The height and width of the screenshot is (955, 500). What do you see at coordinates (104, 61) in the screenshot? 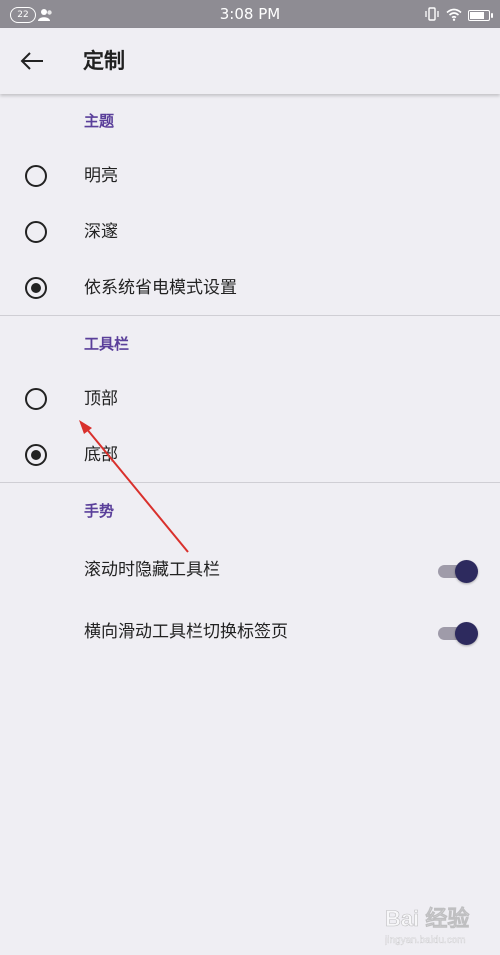
I see `page-title: 定制` at bounding box center [104, 61].